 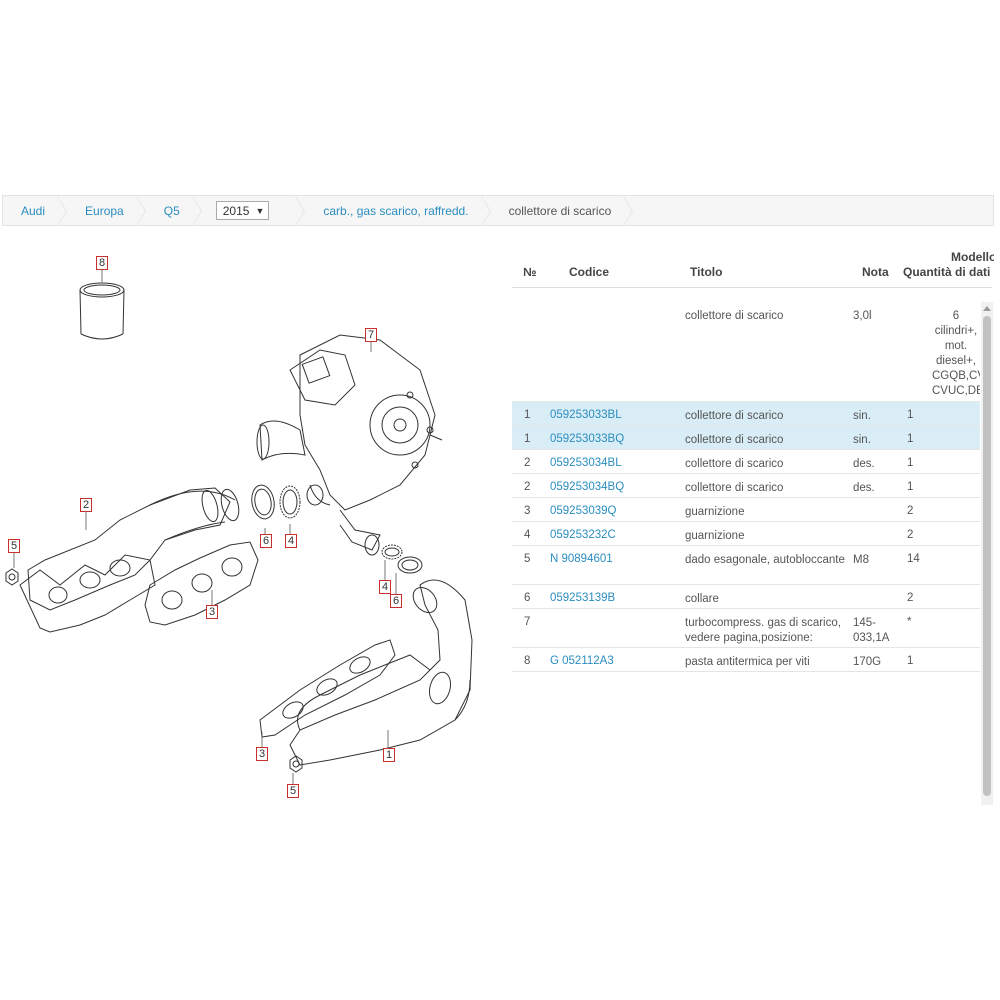 I want to click on part-code-link: N 90894601, so click(x=581, y=559).